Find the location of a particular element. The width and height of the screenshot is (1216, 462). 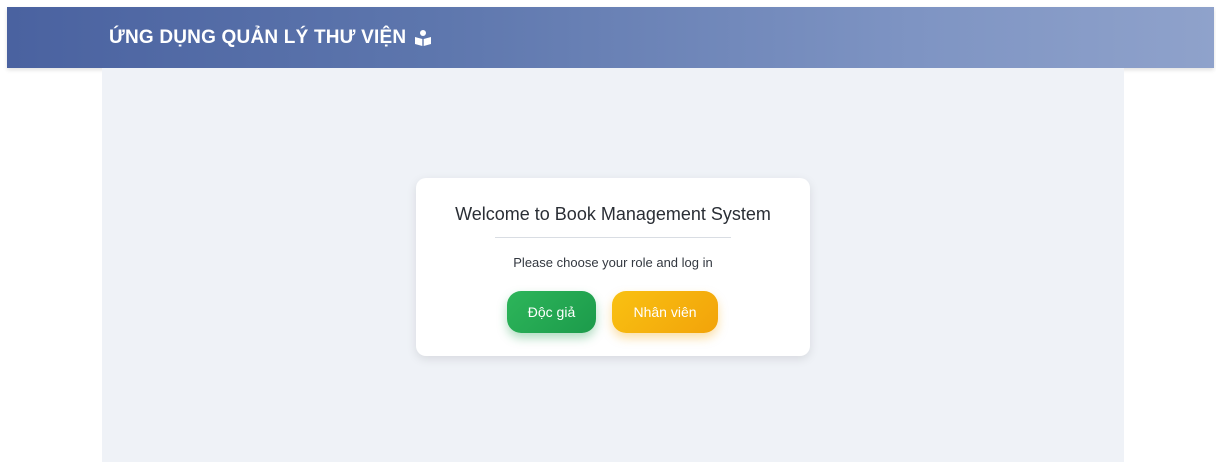

reading-person-icon is located at coordinates (423, 38).